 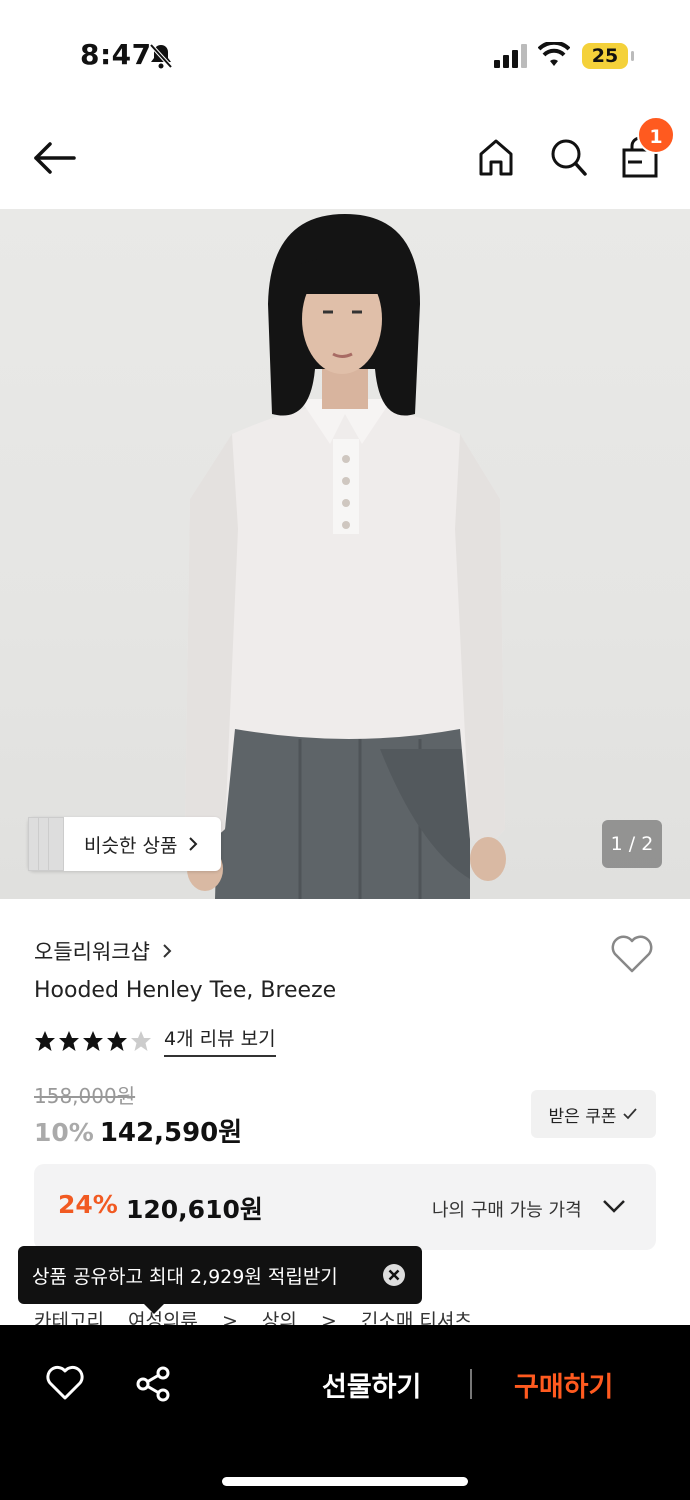 I want to click on rating-row: 4개 리뷰 보기, so click(x=155, y=1040).